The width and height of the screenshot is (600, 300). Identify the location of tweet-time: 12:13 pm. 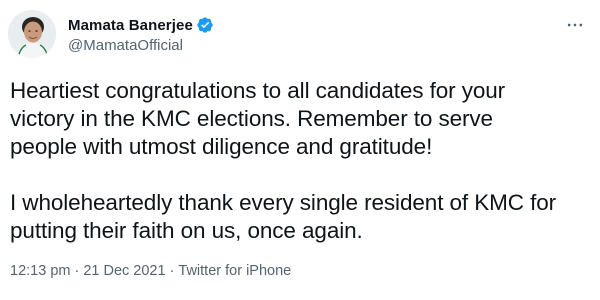
(40, 271).